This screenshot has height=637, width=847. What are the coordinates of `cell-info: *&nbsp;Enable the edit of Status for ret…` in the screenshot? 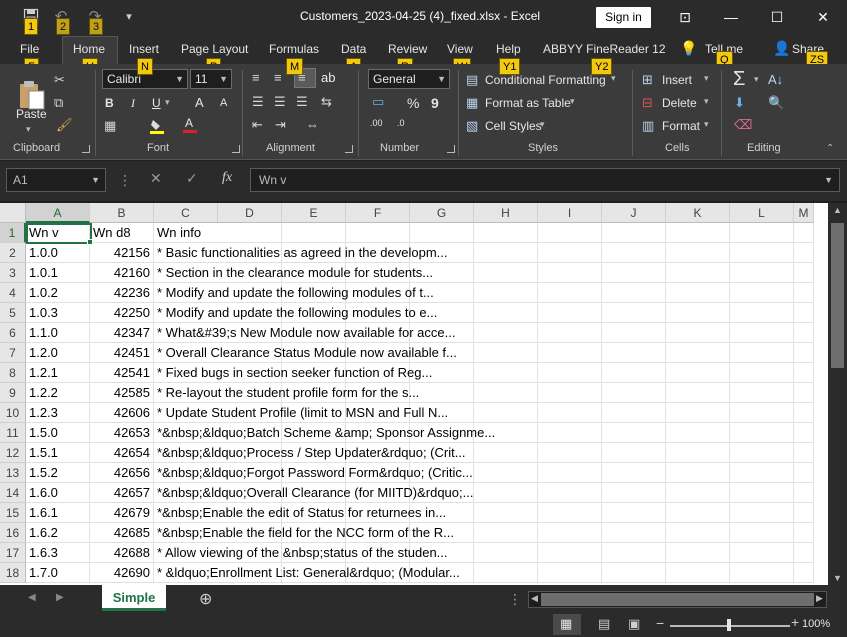 It's located at (300, 513).